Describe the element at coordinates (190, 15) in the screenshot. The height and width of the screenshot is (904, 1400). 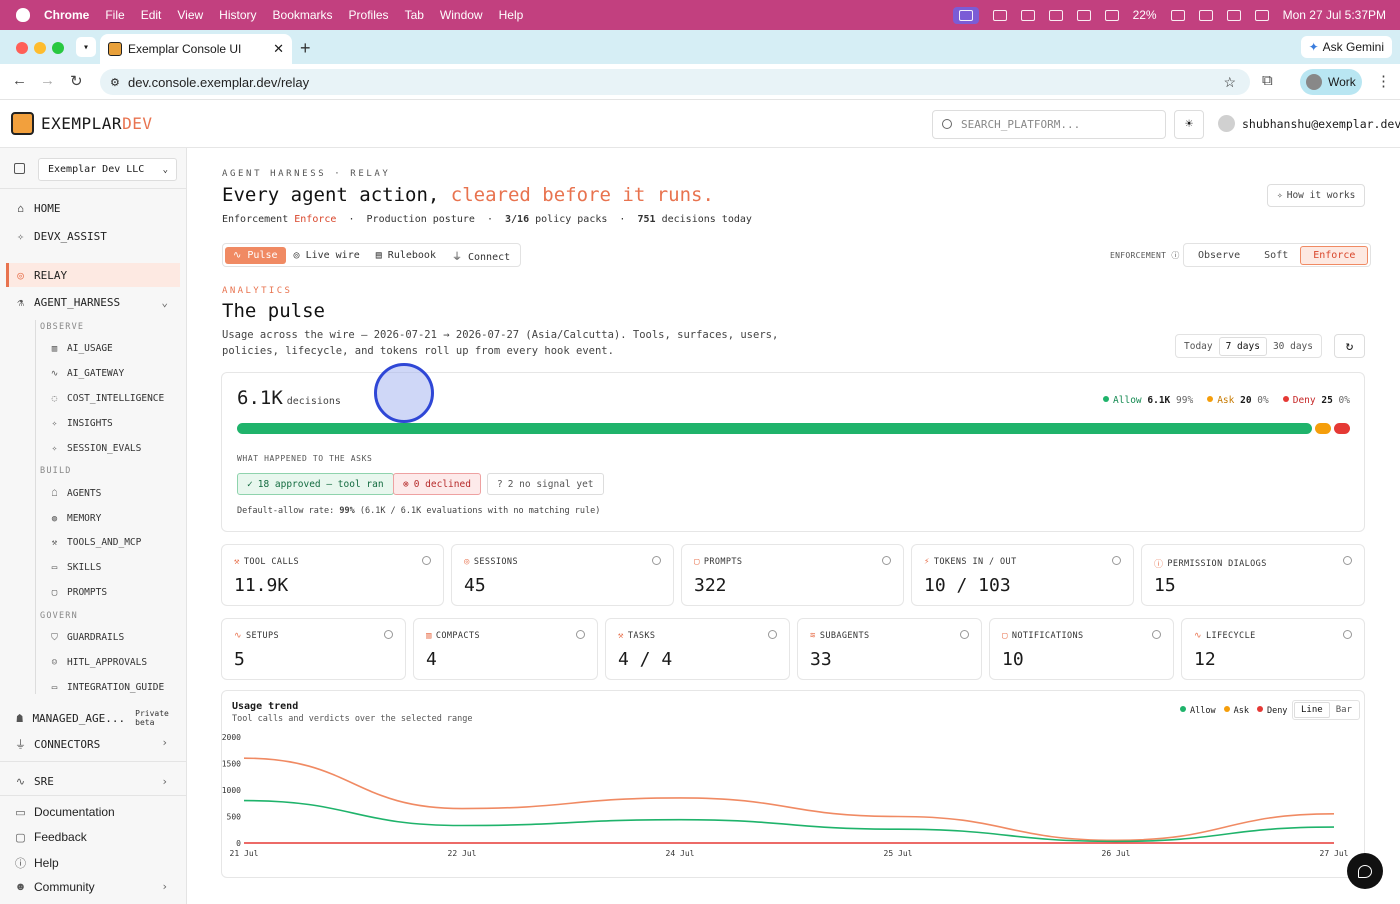
I see `menu-view: View` at that location.